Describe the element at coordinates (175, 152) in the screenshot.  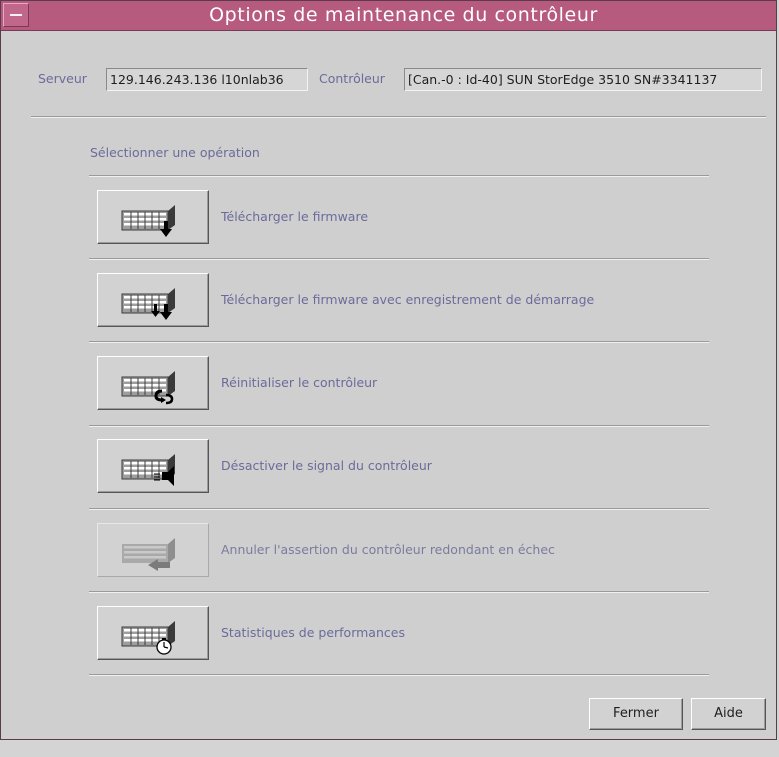
I see `section-label: Sélectionner une opération` at that location.